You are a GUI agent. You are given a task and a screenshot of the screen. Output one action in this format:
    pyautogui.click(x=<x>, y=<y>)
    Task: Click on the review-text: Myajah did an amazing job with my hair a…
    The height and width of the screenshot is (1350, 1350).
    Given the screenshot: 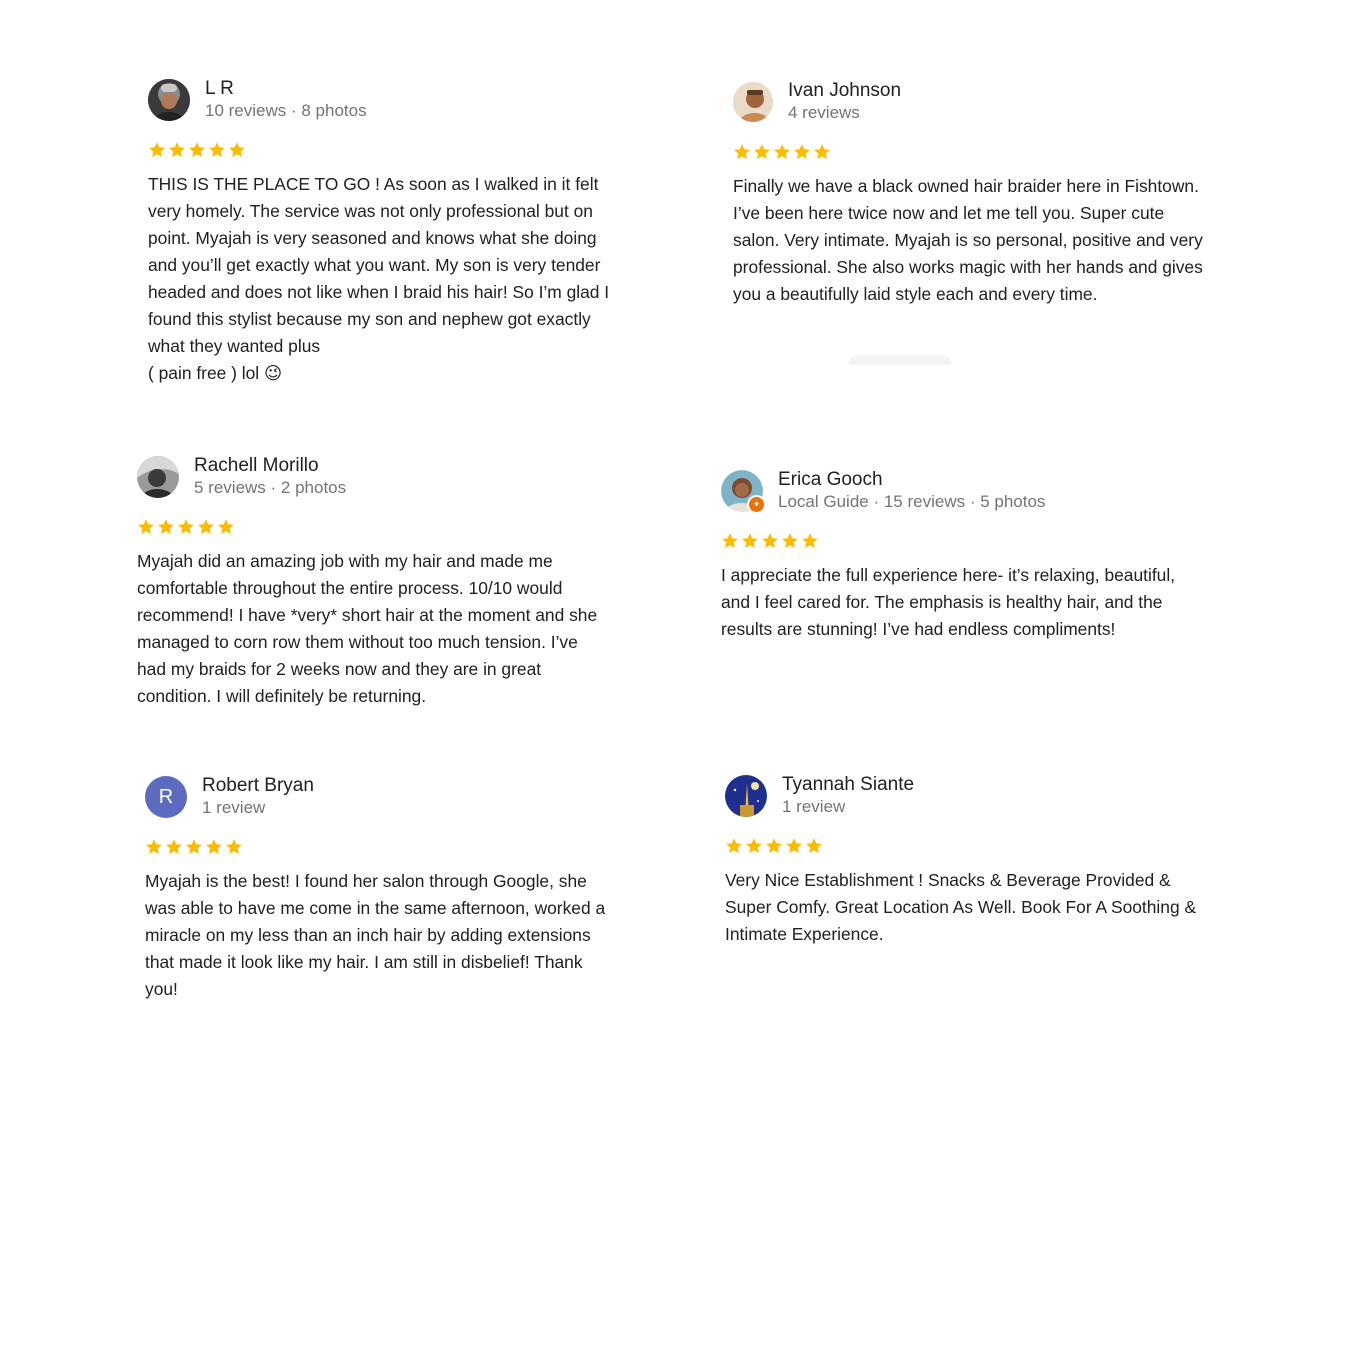 What is the action you would take?
    pyautogui.click(x=369, y=628)
    